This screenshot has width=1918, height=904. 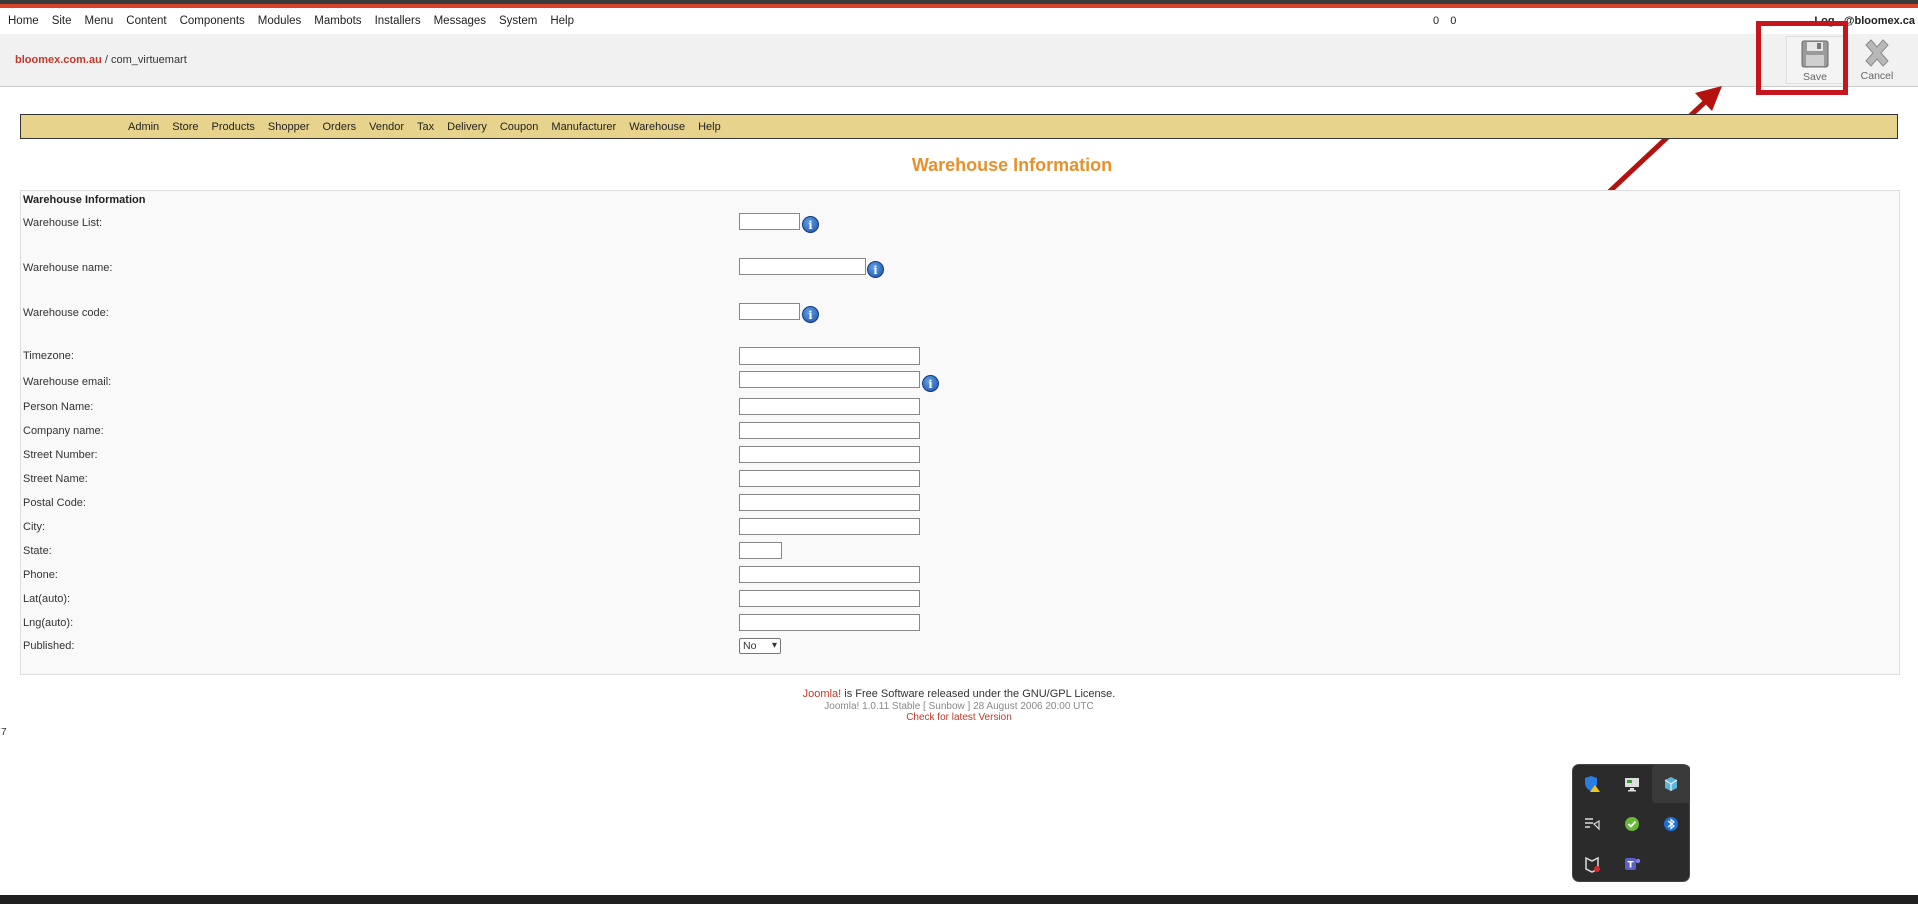 What do you see at coordinates (37, 551) in the screenshot?
I see `label-state: State:` at bounding box center [37, 551].